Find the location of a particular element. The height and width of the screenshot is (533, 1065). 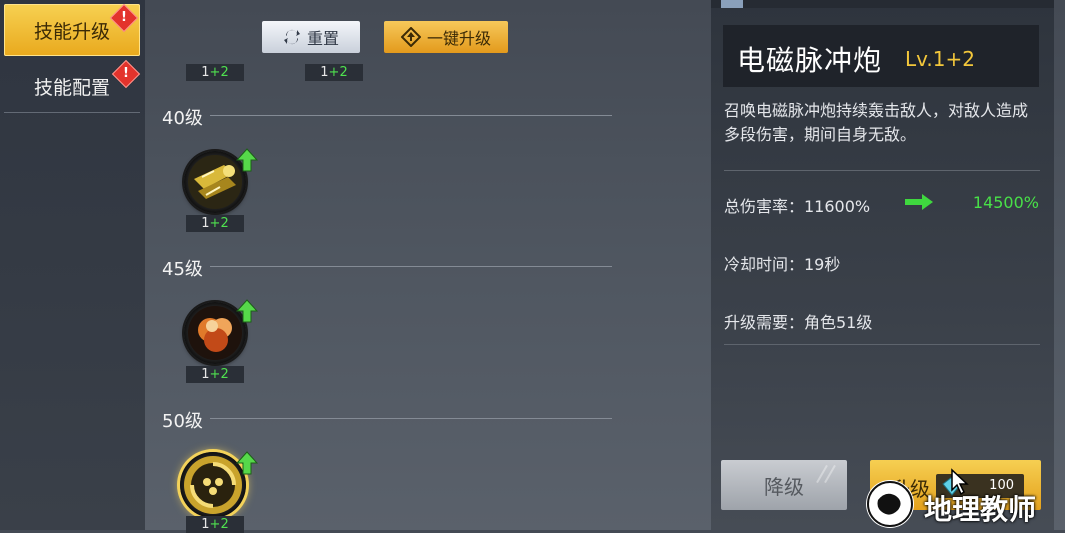

cooldown-time: 冷却时间：19秒 is located at coordinates (782, 264).